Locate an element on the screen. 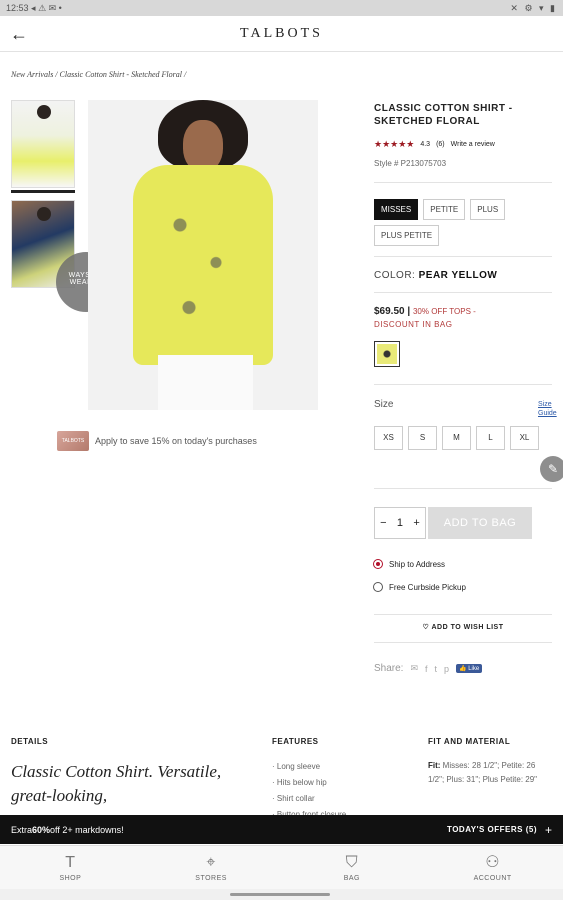  feature-item: · Long sleeve is located at coordinates (296, 766).